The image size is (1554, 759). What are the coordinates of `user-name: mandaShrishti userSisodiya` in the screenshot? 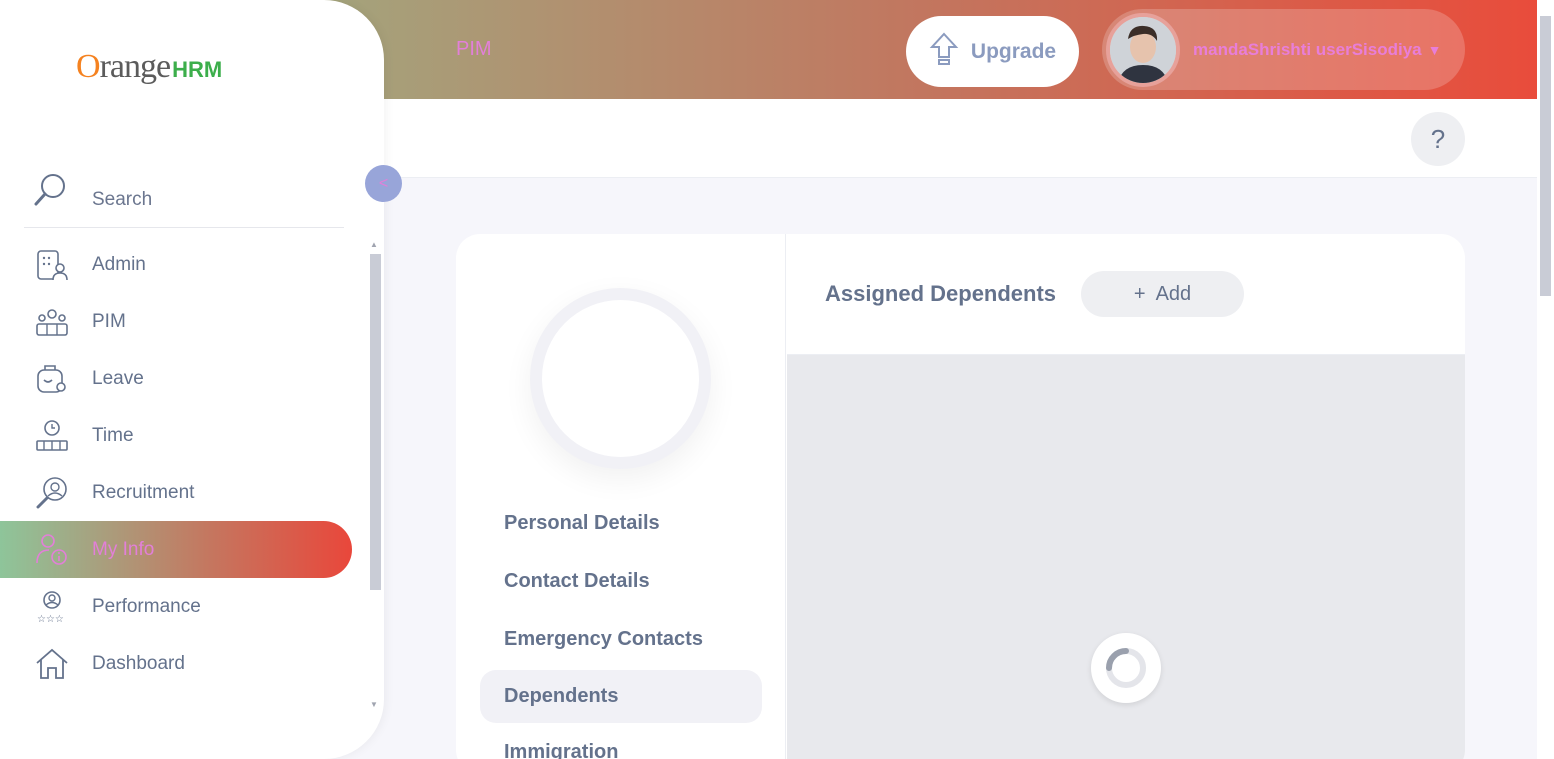 It's located at (1307, 49).